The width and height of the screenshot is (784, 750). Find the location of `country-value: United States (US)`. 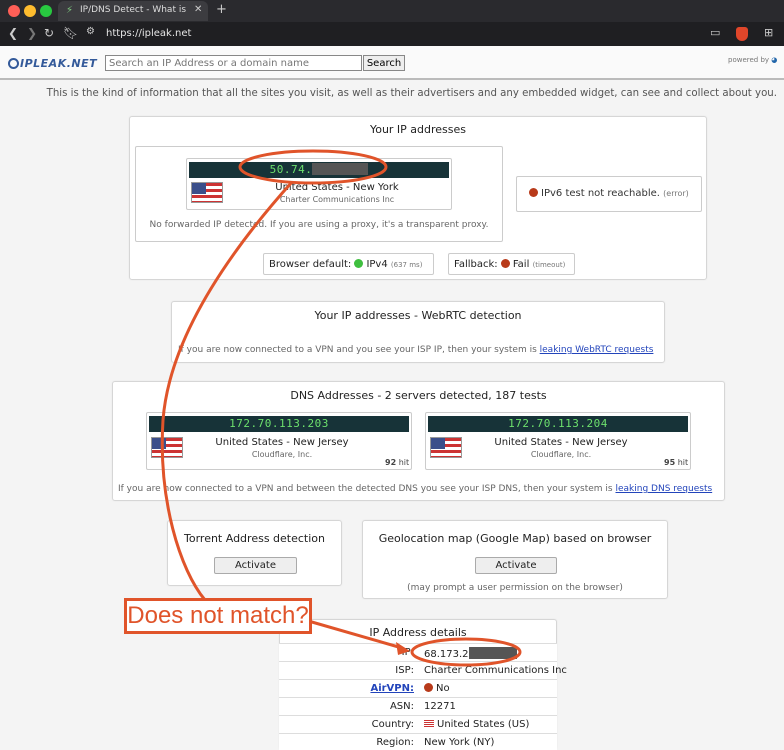

country-value: United States (US) is located at coordinates (483, 724).